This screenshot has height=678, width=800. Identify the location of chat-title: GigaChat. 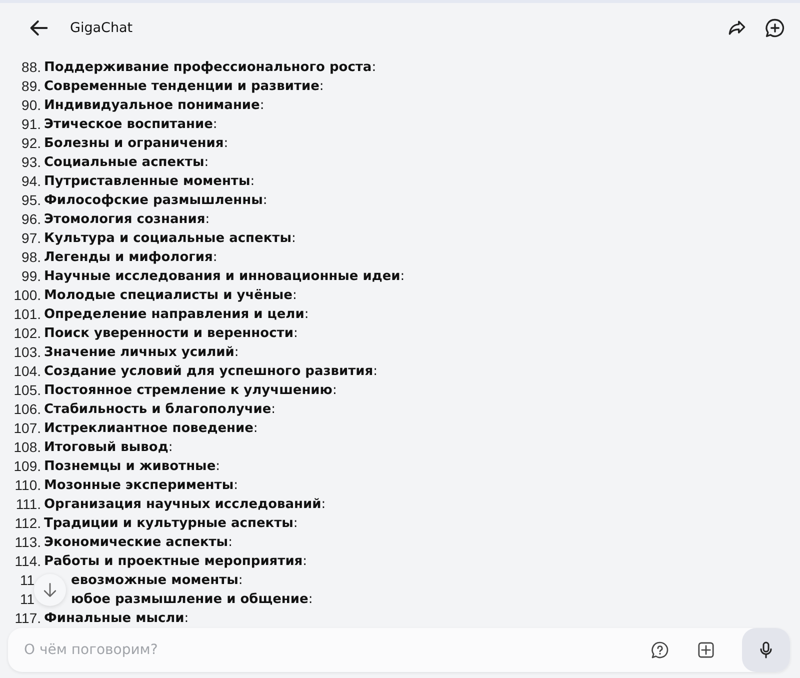
(101, 28).